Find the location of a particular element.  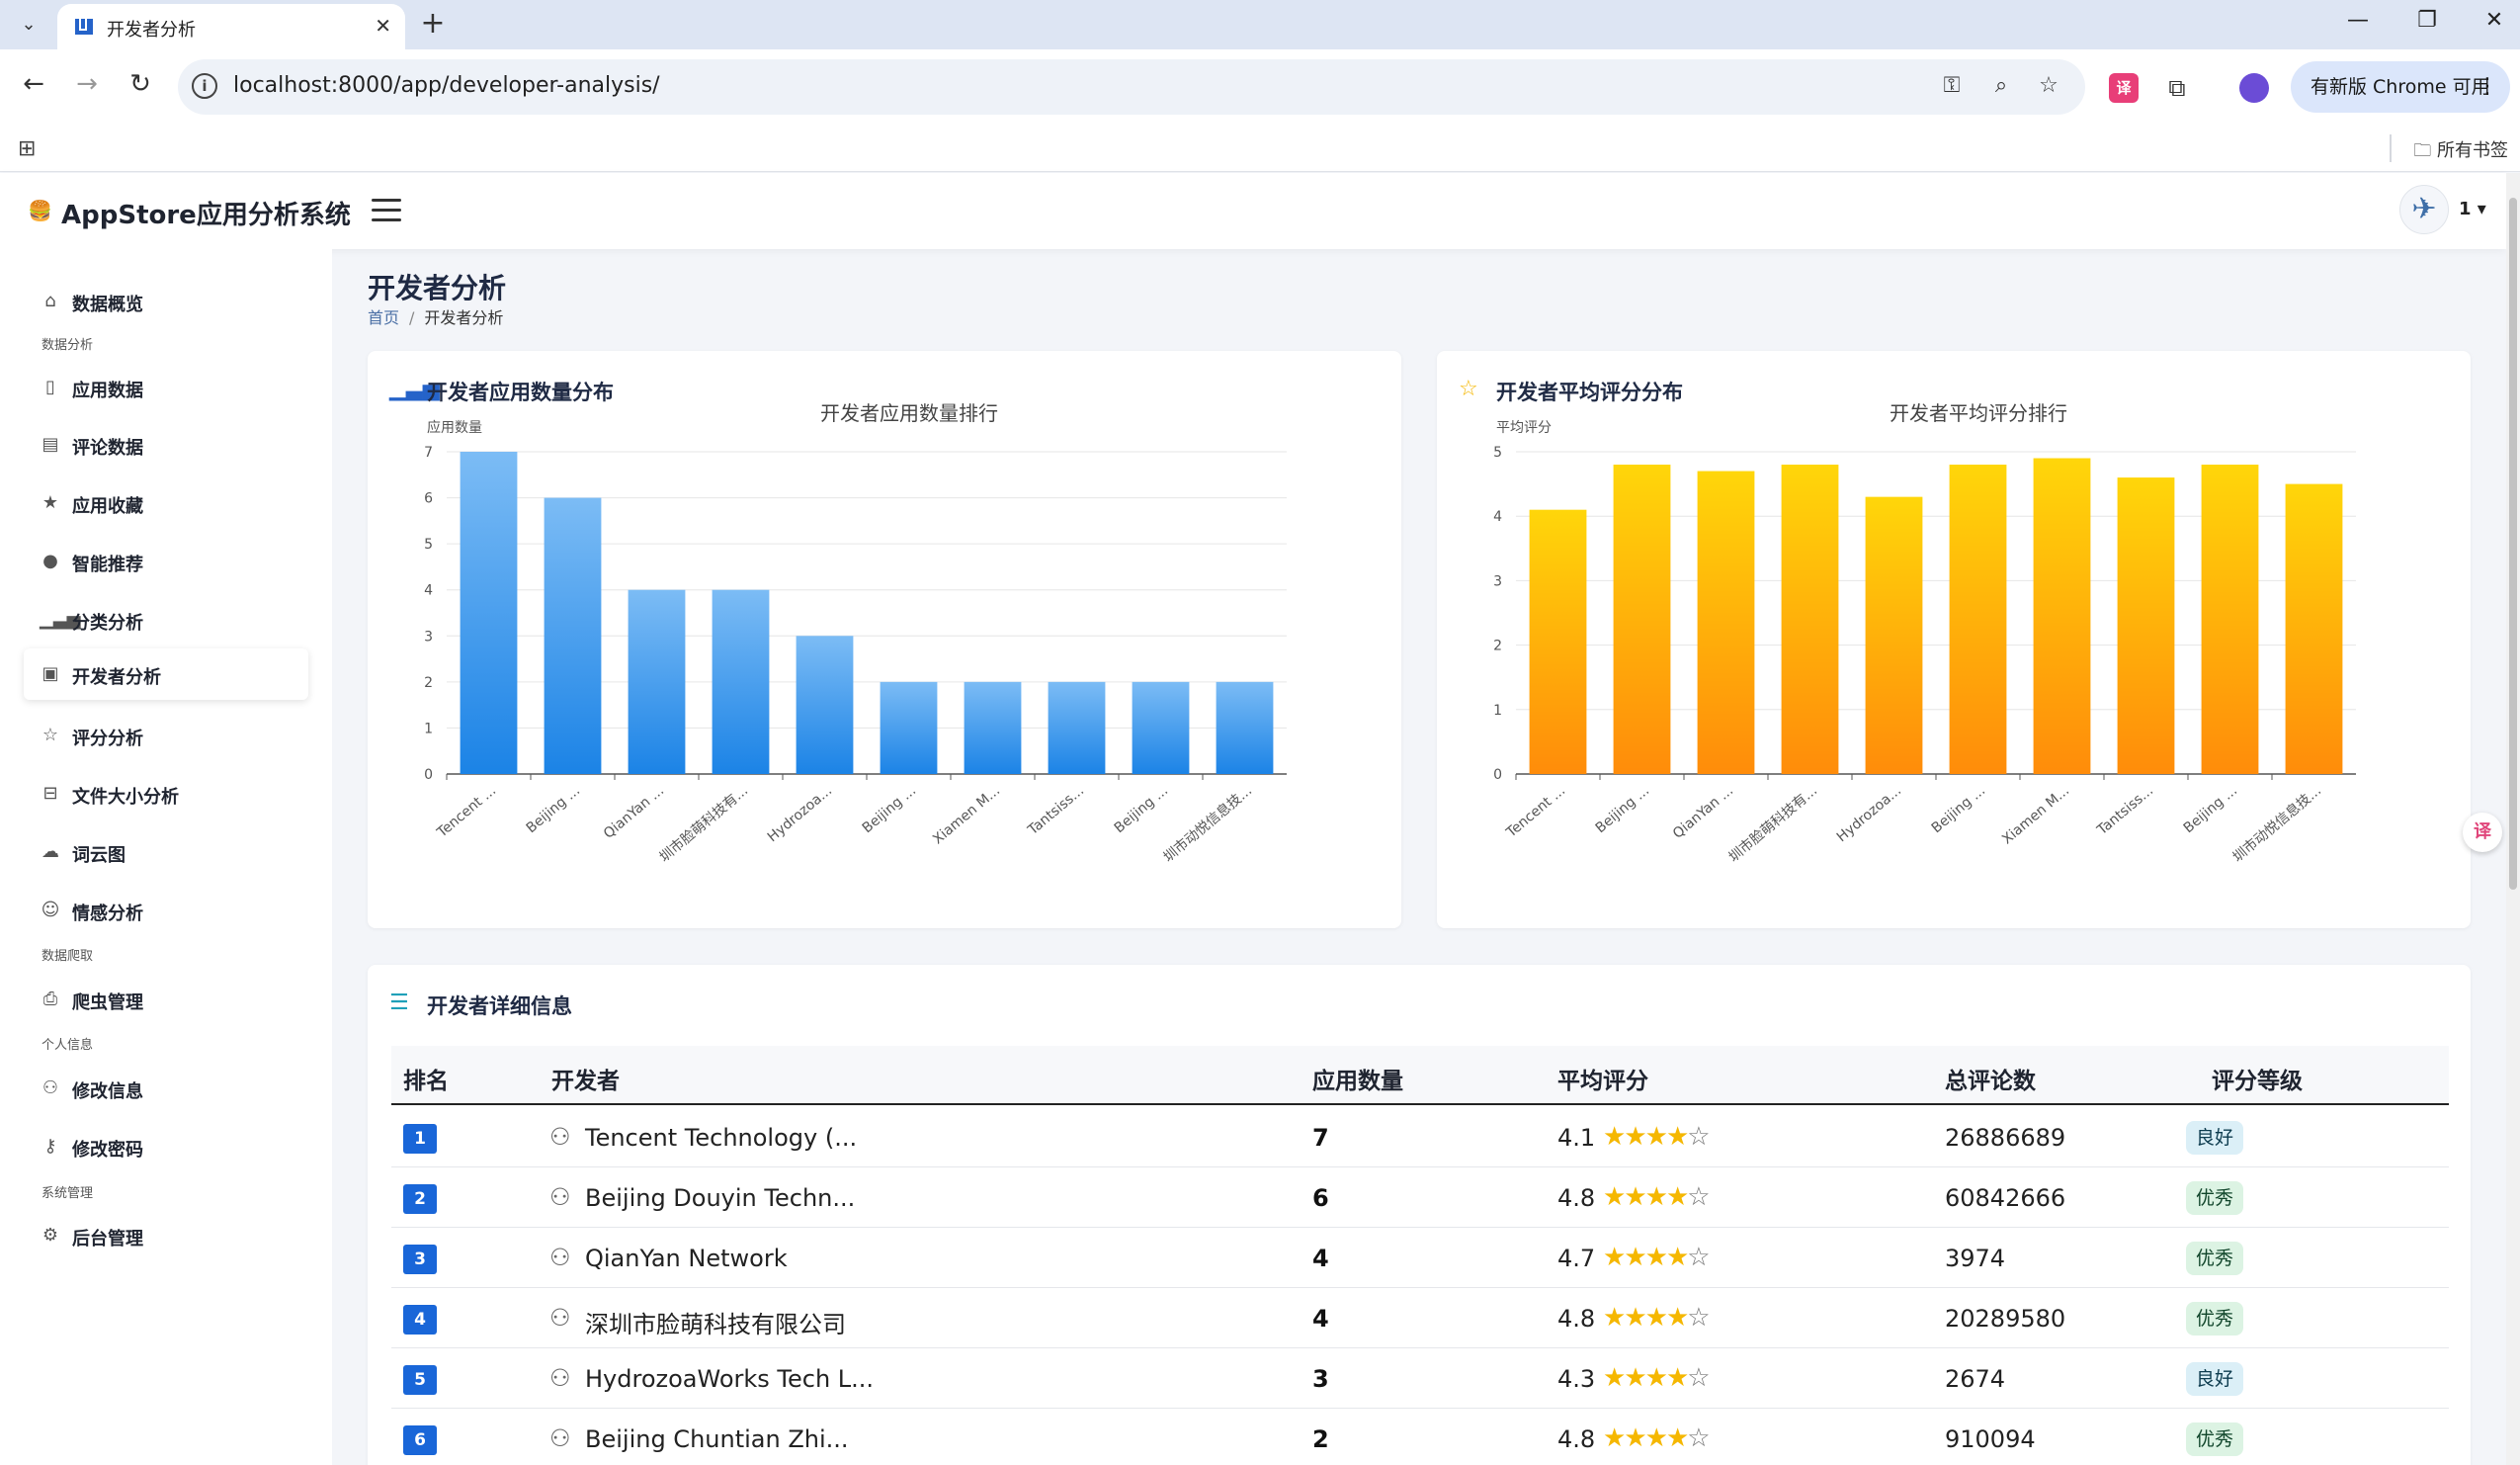

chrome-menu-icon: ⋮ is located at coordinates (2487, 87).